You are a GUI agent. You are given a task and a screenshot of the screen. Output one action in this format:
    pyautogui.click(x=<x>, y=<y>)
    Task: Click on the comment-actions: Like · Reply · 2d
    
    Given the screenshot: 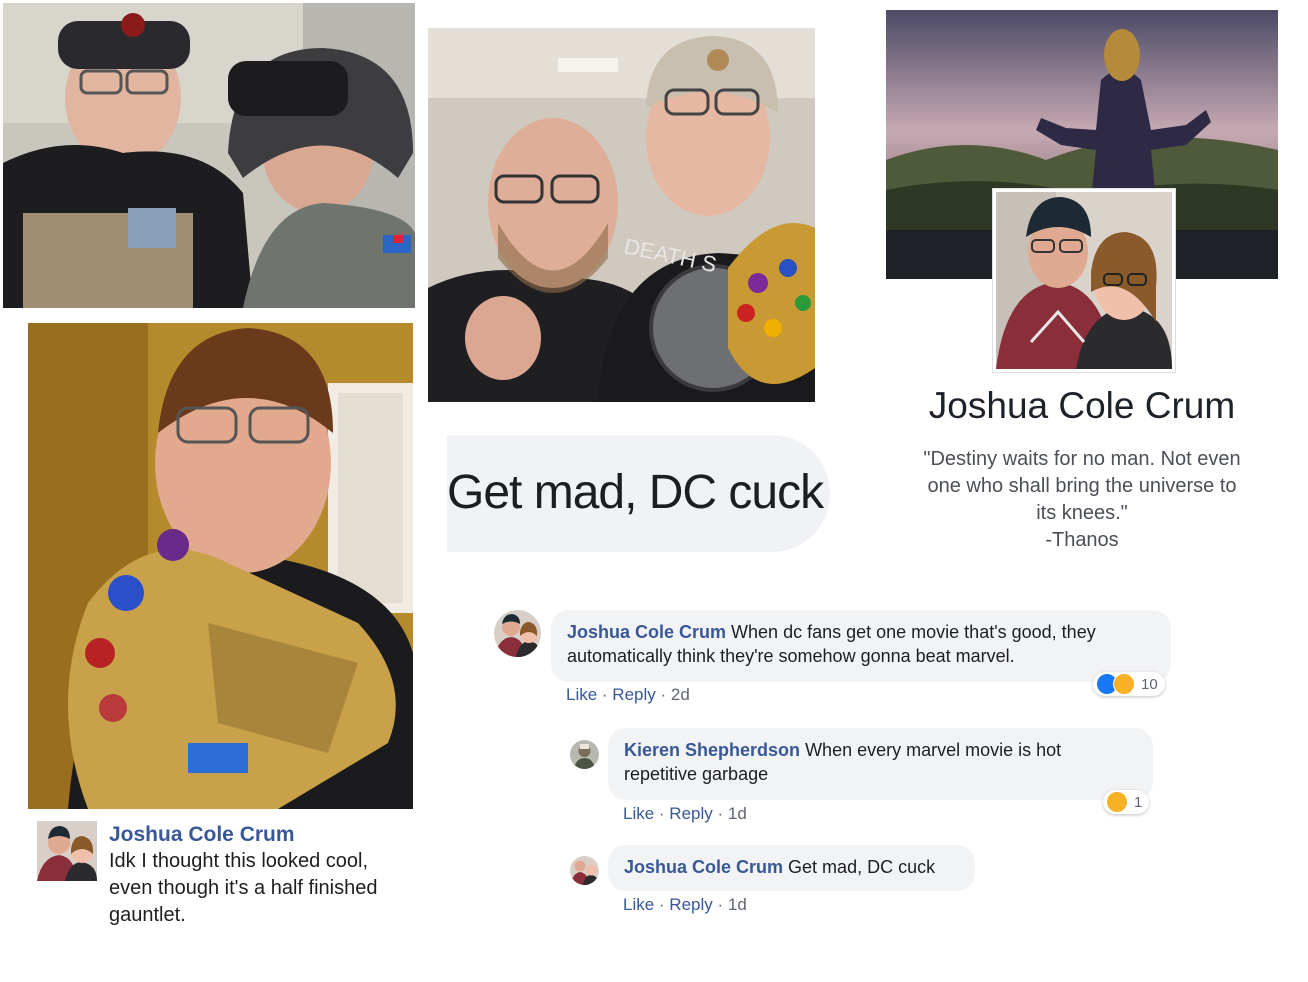 What is the action you would take?
    pyautogui.click(x=628, y=694)
    